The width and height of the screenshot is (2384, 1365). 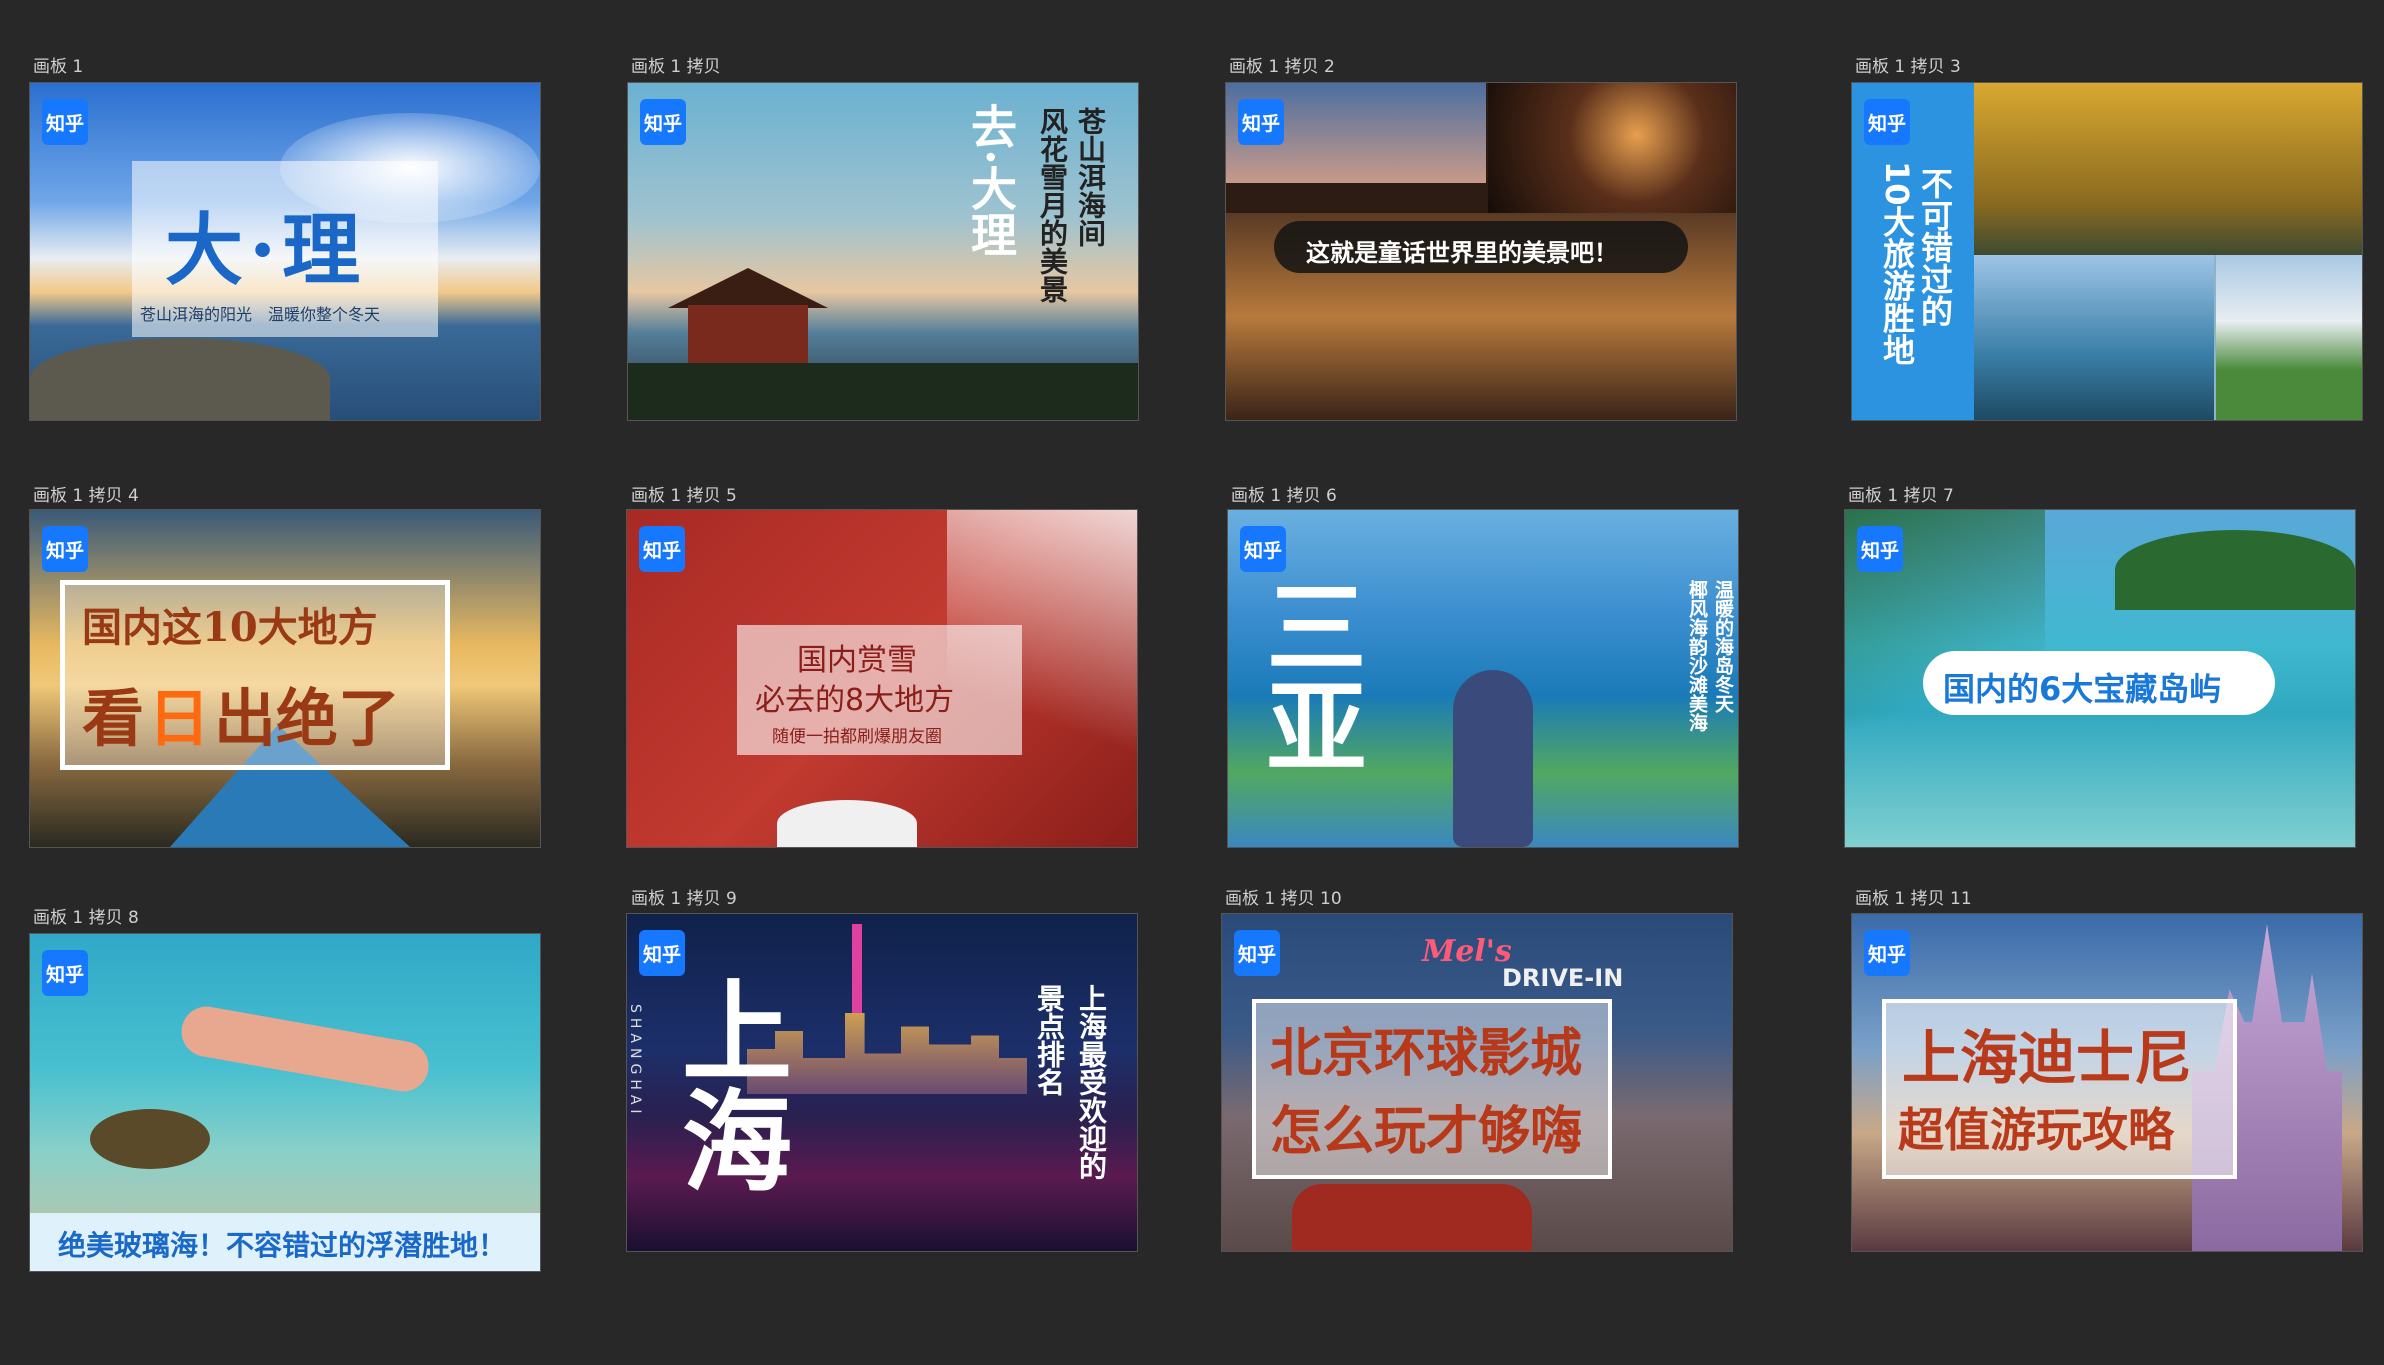 I want to click on artboard-qu-dali: 知乎 去·大理 苍山洱海间 风花雪月的美景, so click(x=883, y=251).